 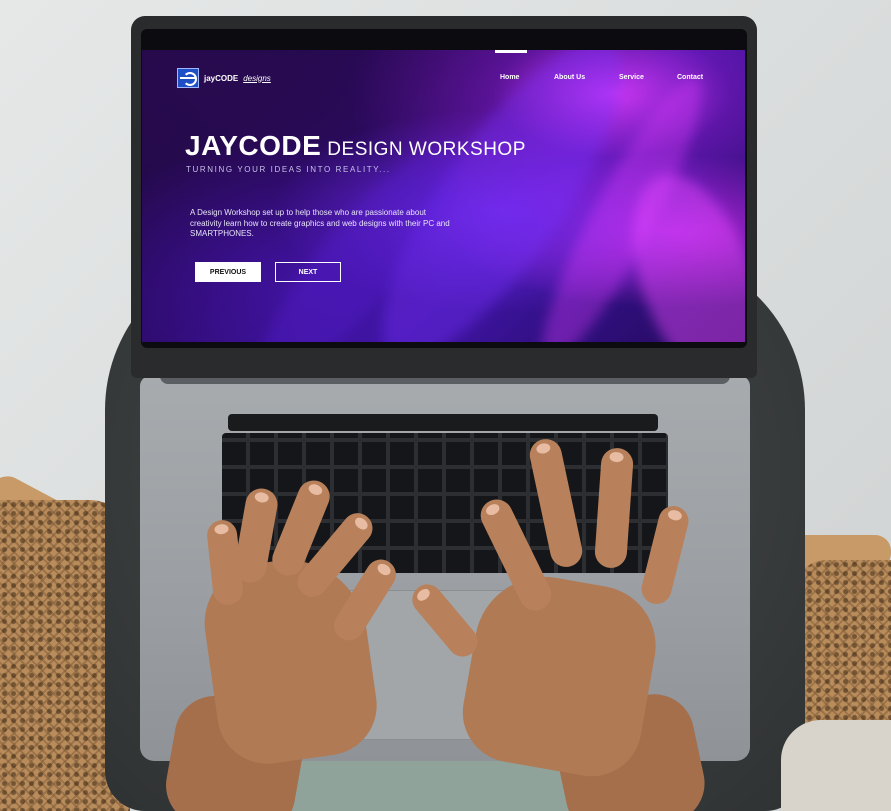 I want to click on nav-service: Service, so click(x=631, y=77).